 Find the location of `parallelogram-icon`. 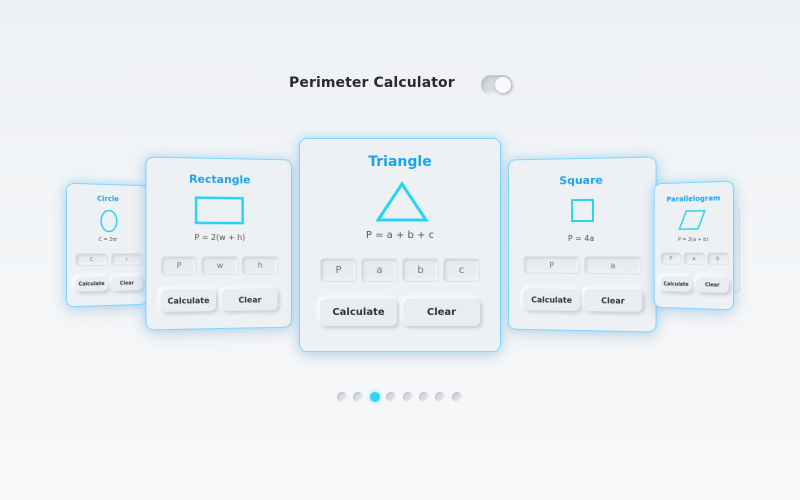

parallelogram-icon is located at coordinates (691, 220).